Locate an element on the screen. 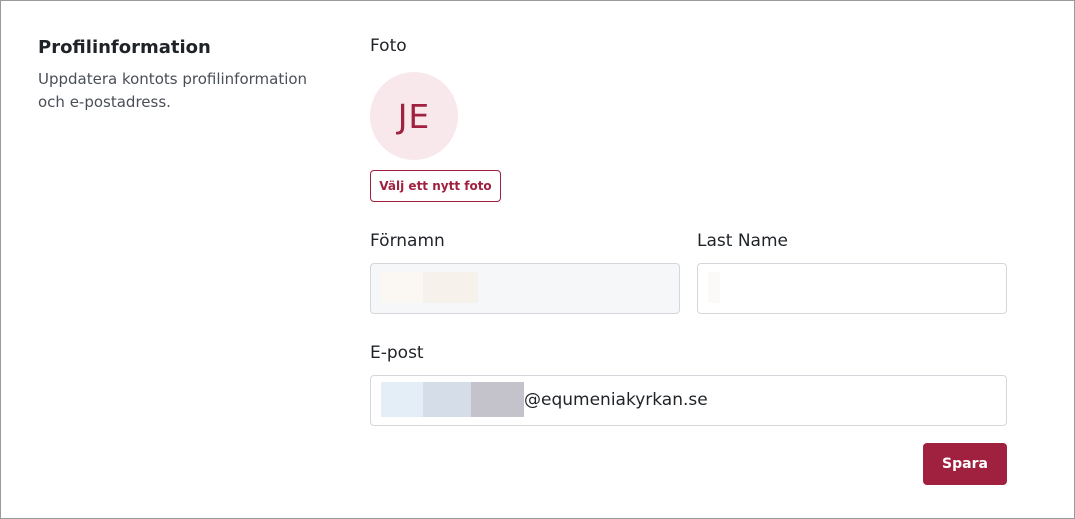 This screenshot has height=519, width=1075. first-name-input is located at coordinates (525, 288).